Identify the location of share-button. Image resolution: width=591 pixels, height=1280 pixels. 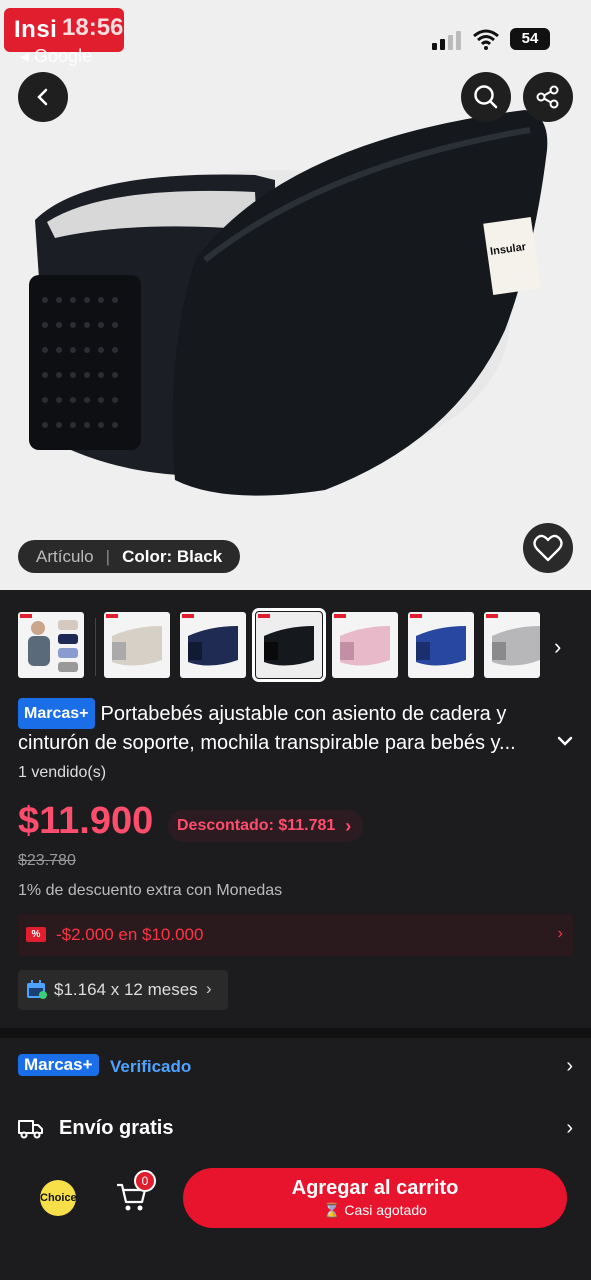
(548, 97).